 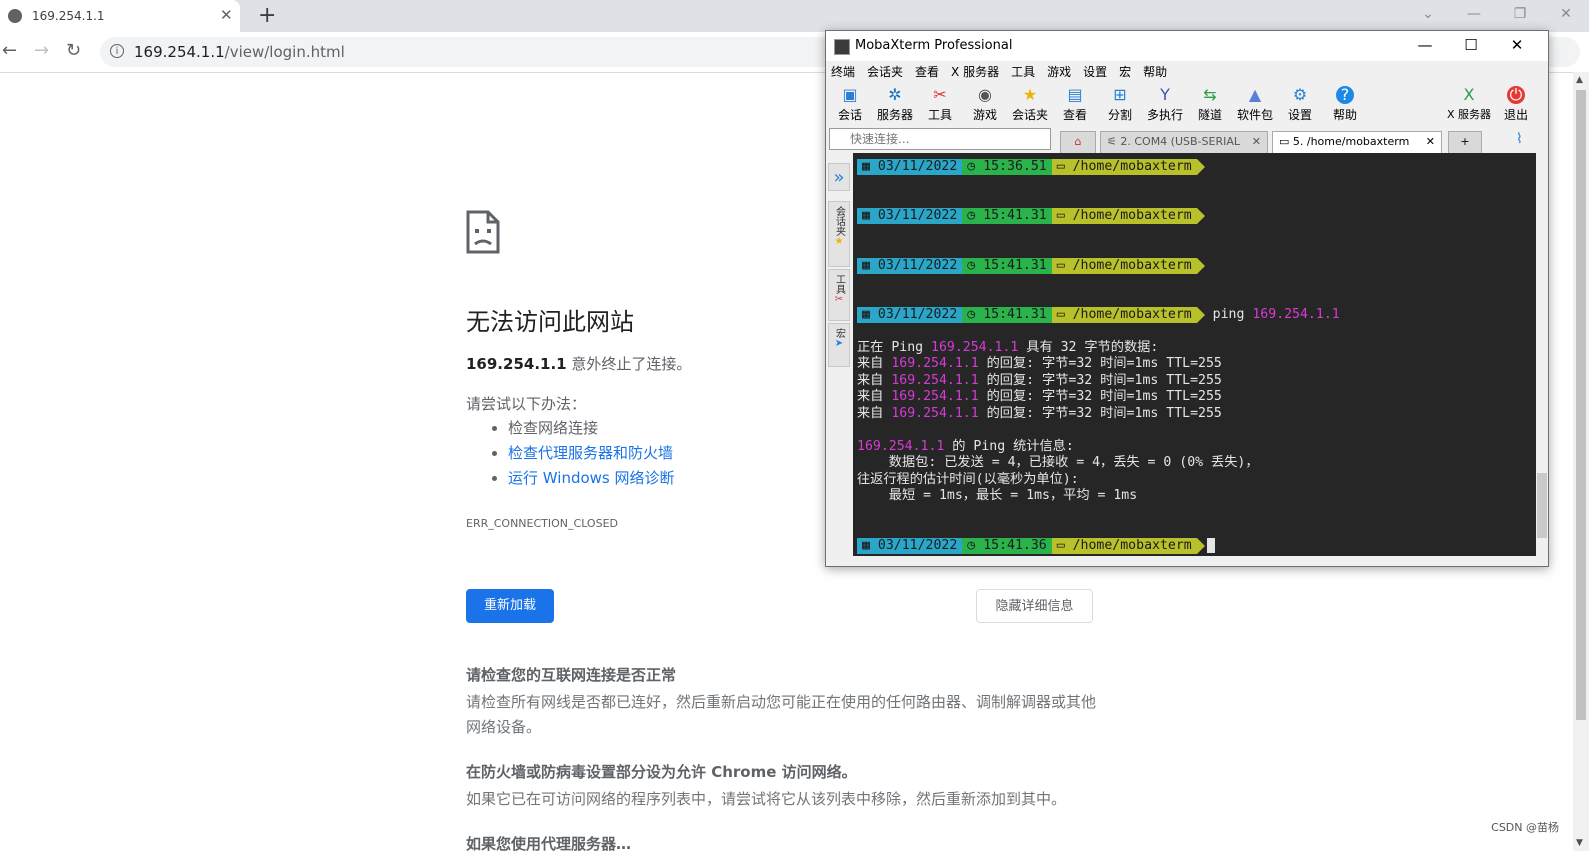 What do you see at coordinates (1058, 462) in the screenshot?
I see `stats-packets-line: 数据包: 已发送 = 4，已接收 = 4，丢失 = 0 (0% 丢失)，` at bounding box center [1058, 462].